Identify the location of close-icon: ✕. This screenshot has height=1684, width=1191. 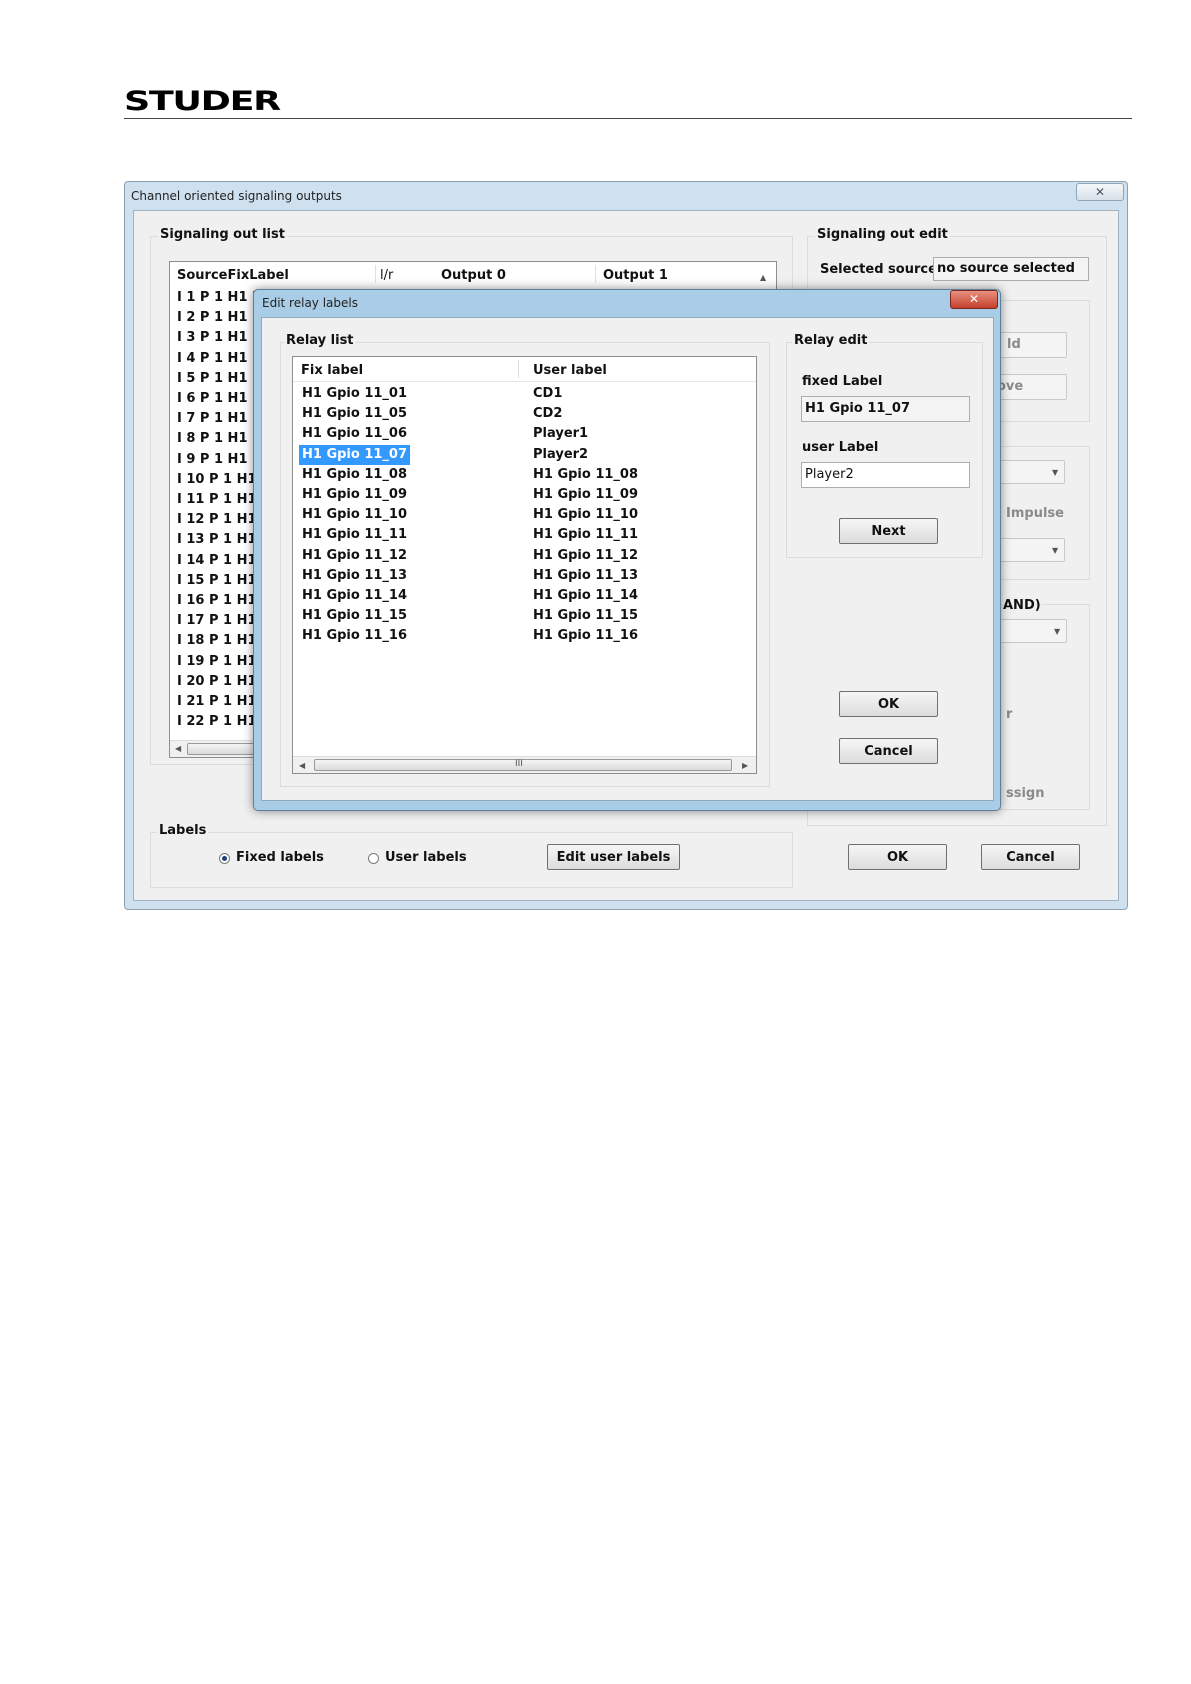
(974, 299).